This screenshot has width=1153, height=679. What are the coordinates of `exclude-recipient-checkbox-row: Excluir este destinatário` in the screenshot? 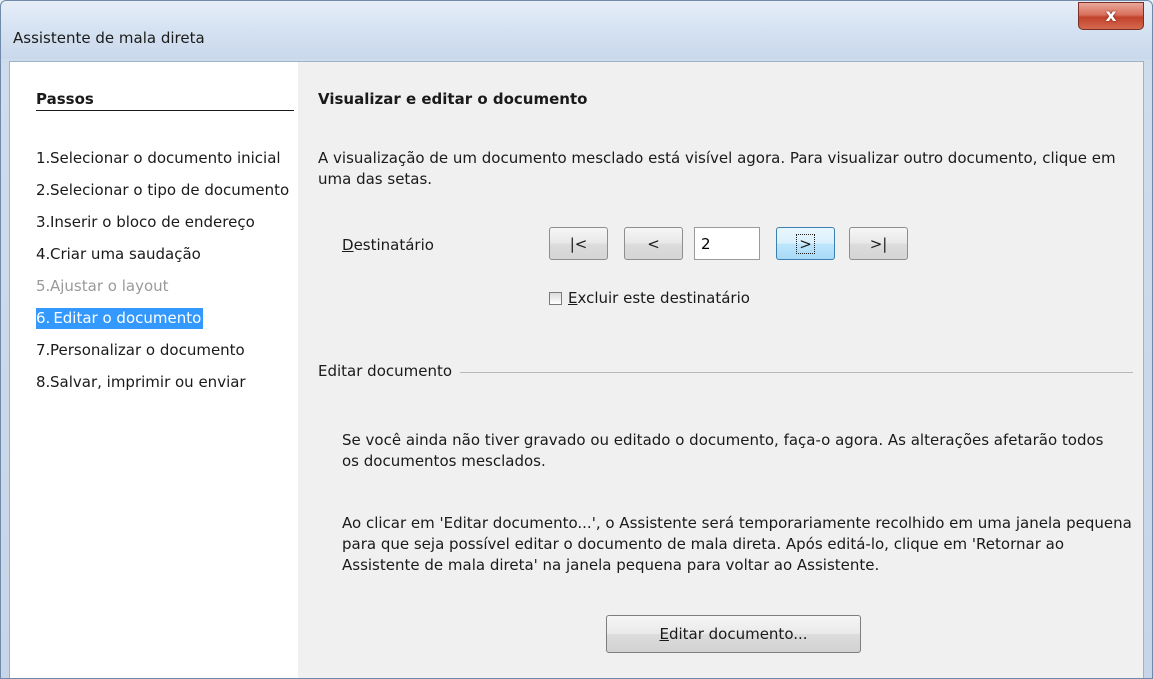 It's located at (649, 298).